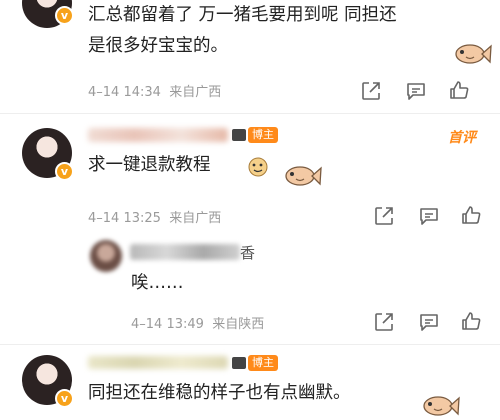 The width and height of the screenshot is (500, 420). I want to click on comment-text: 汇总都留着了 万一猪毛要用到呢 同担还, so click(242, 15).